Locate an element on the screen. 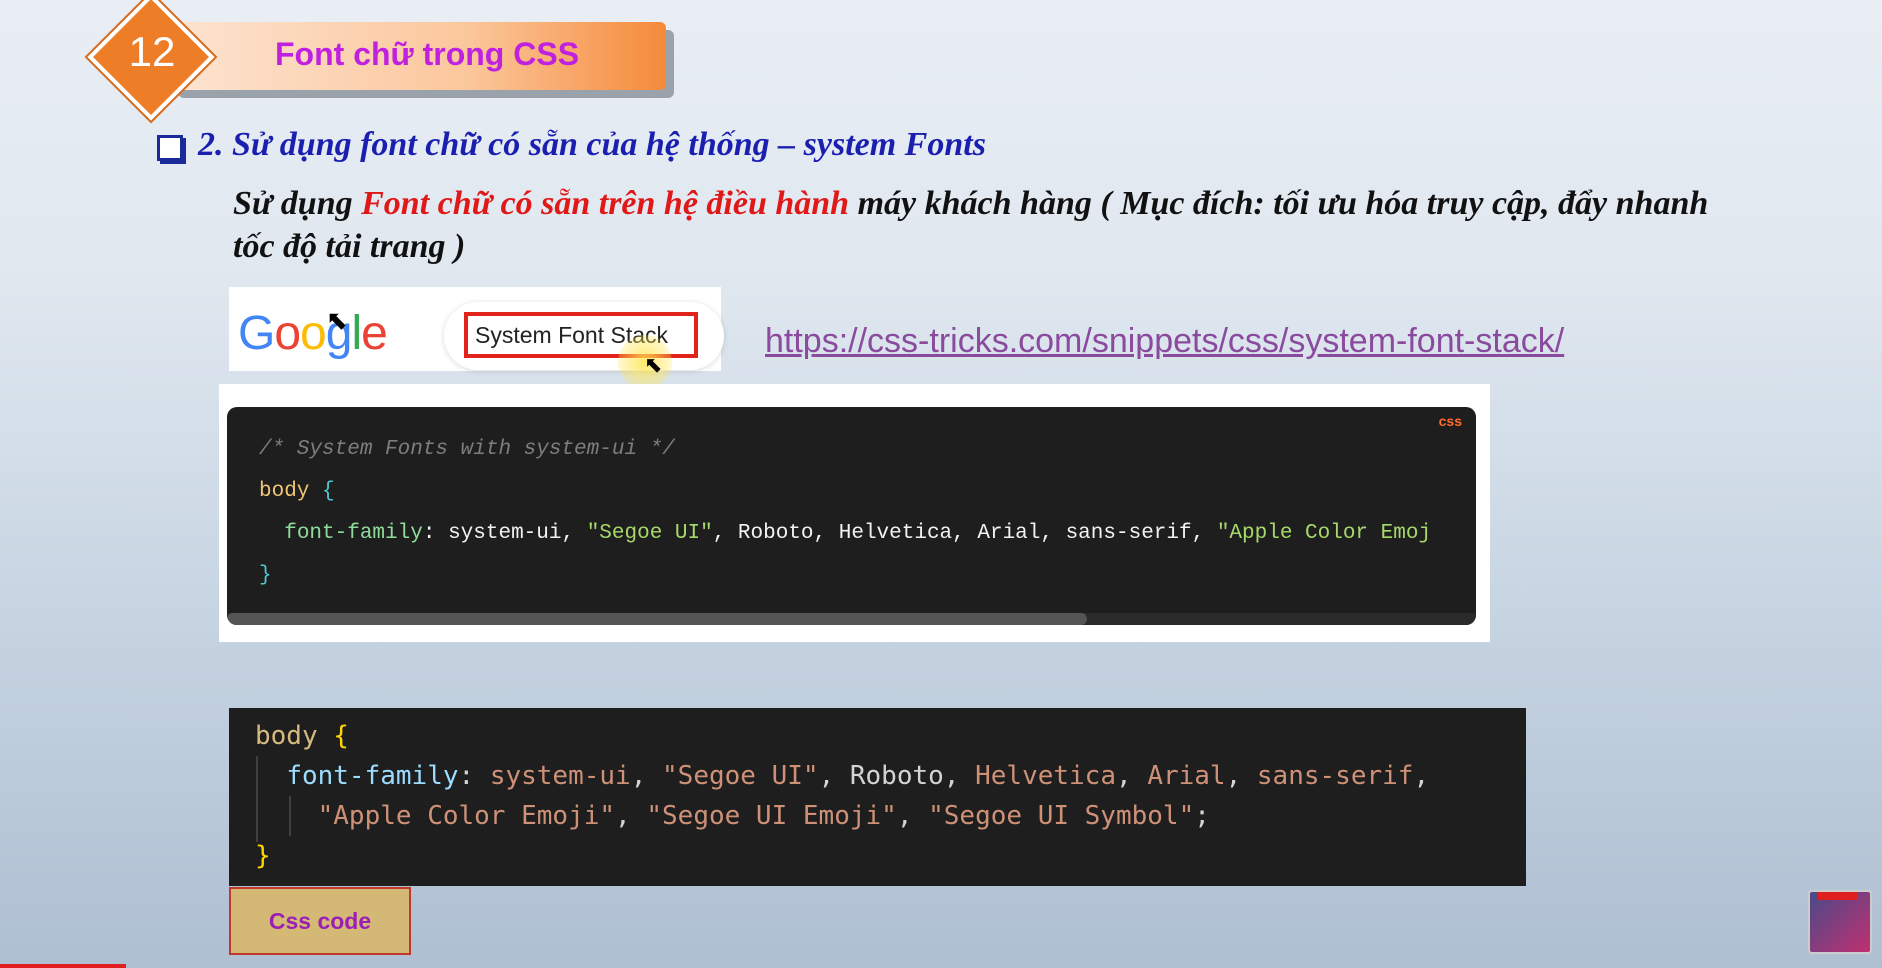 Image resolution: width=1882 pixels, height=968 pixels. desc-highlight: Font chữ có sẵn trên hệ điều hành is located at coordinates (605, 203).